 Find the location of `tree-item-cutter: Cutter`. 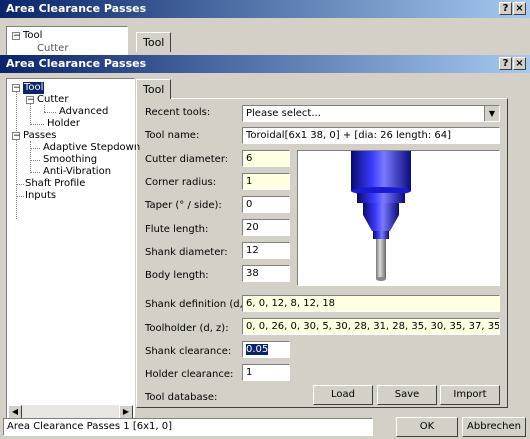

tree-item-cutter: Cutter is located at coordinates (52, 100).